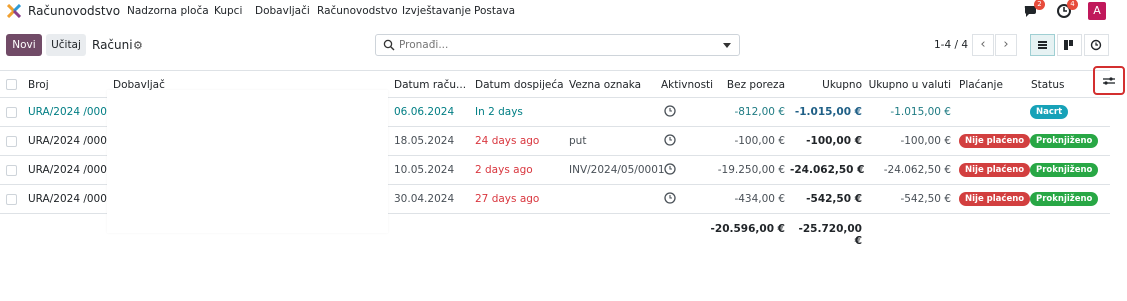 This screenshot has width=1127, height=301. I want to click on column-header-activities: Aktivnosti, so click(687, 85).